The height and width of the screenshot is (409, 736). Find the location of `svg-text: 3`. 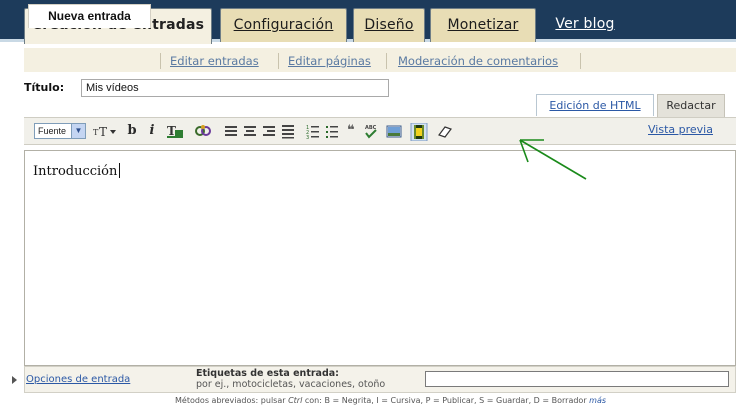

svg-text: 3 is located at coordinates (307, 137).